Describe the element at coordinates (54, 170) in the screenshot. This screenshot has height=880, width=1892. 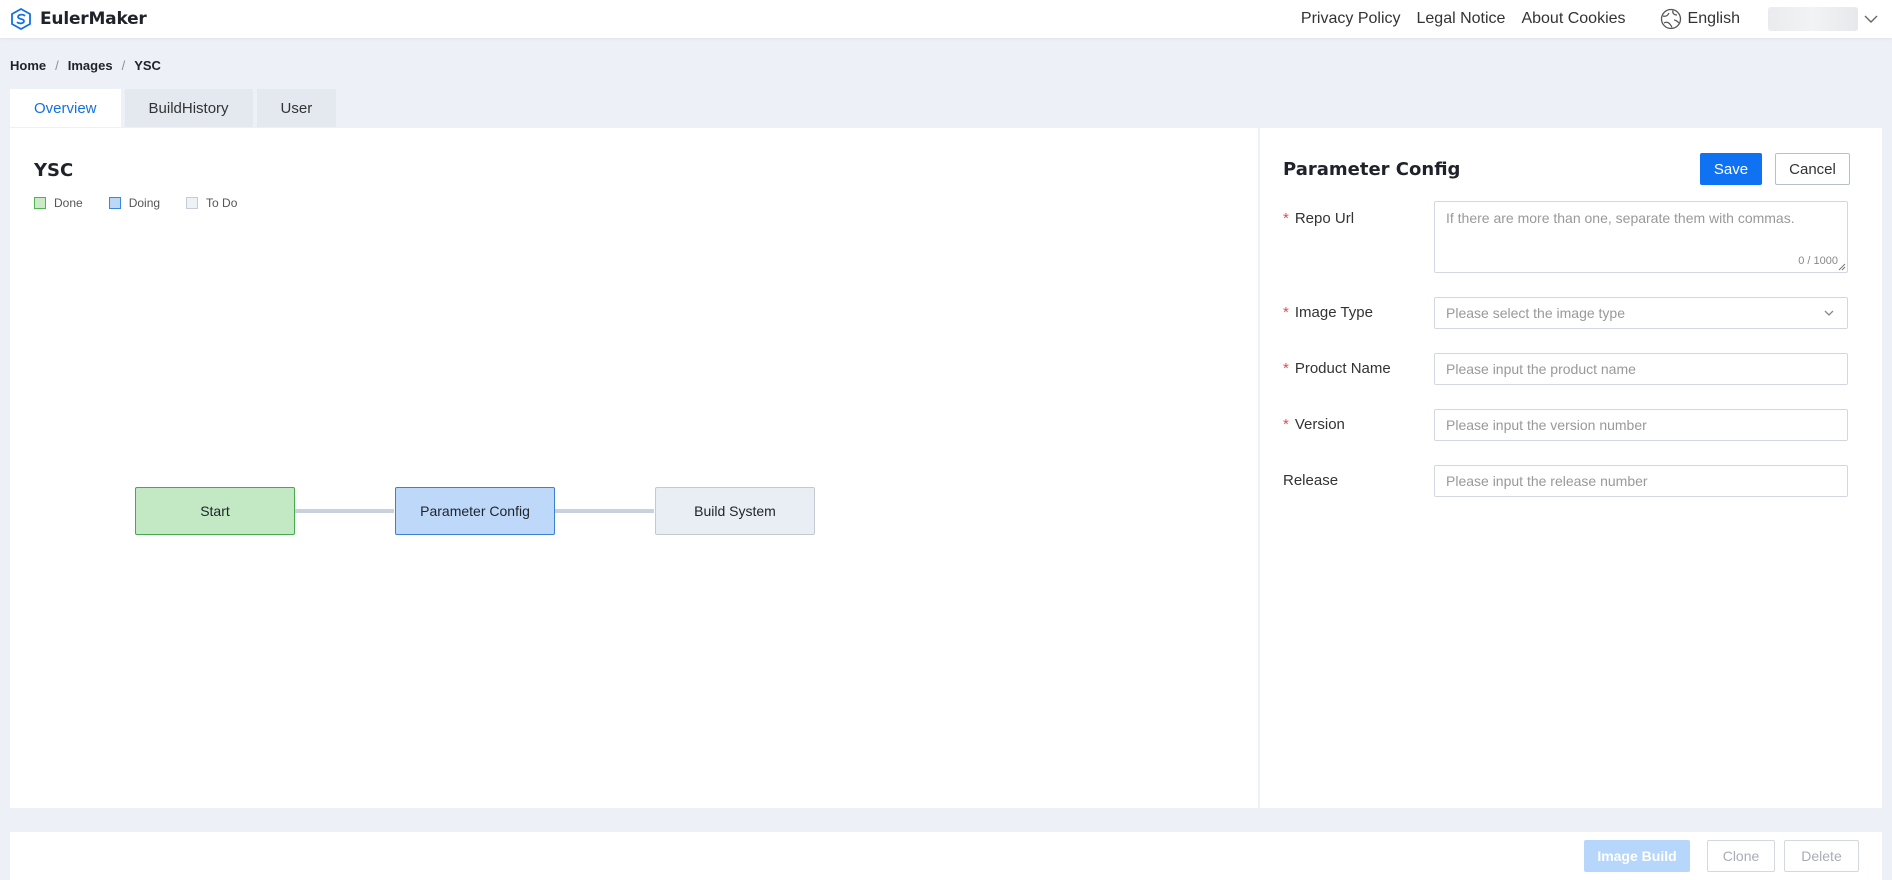
I see `image-title: YSC` at that location.